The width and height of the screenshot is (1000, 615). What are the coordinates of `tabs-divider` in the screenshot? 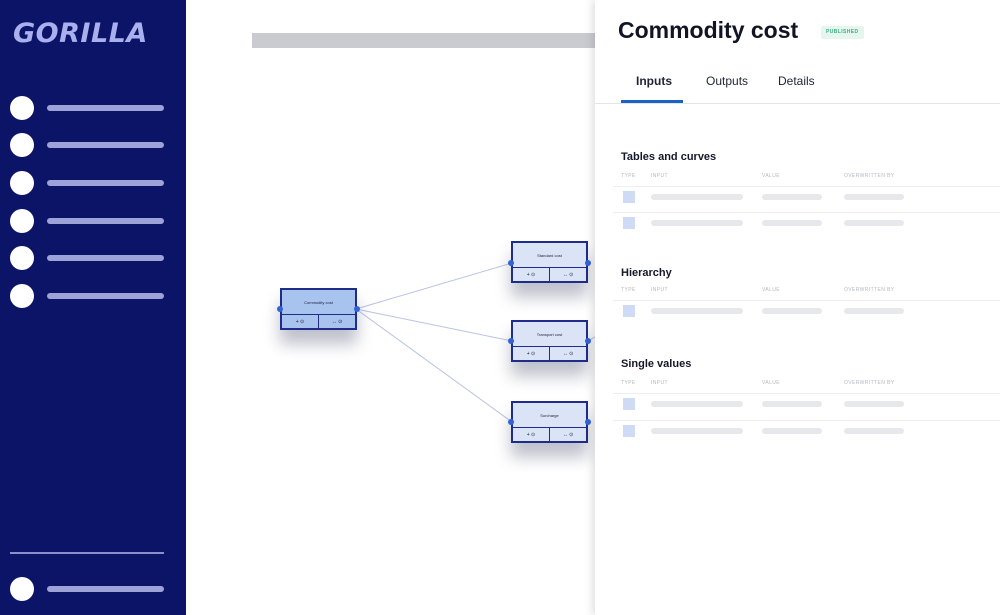 It's located at (797, 103).